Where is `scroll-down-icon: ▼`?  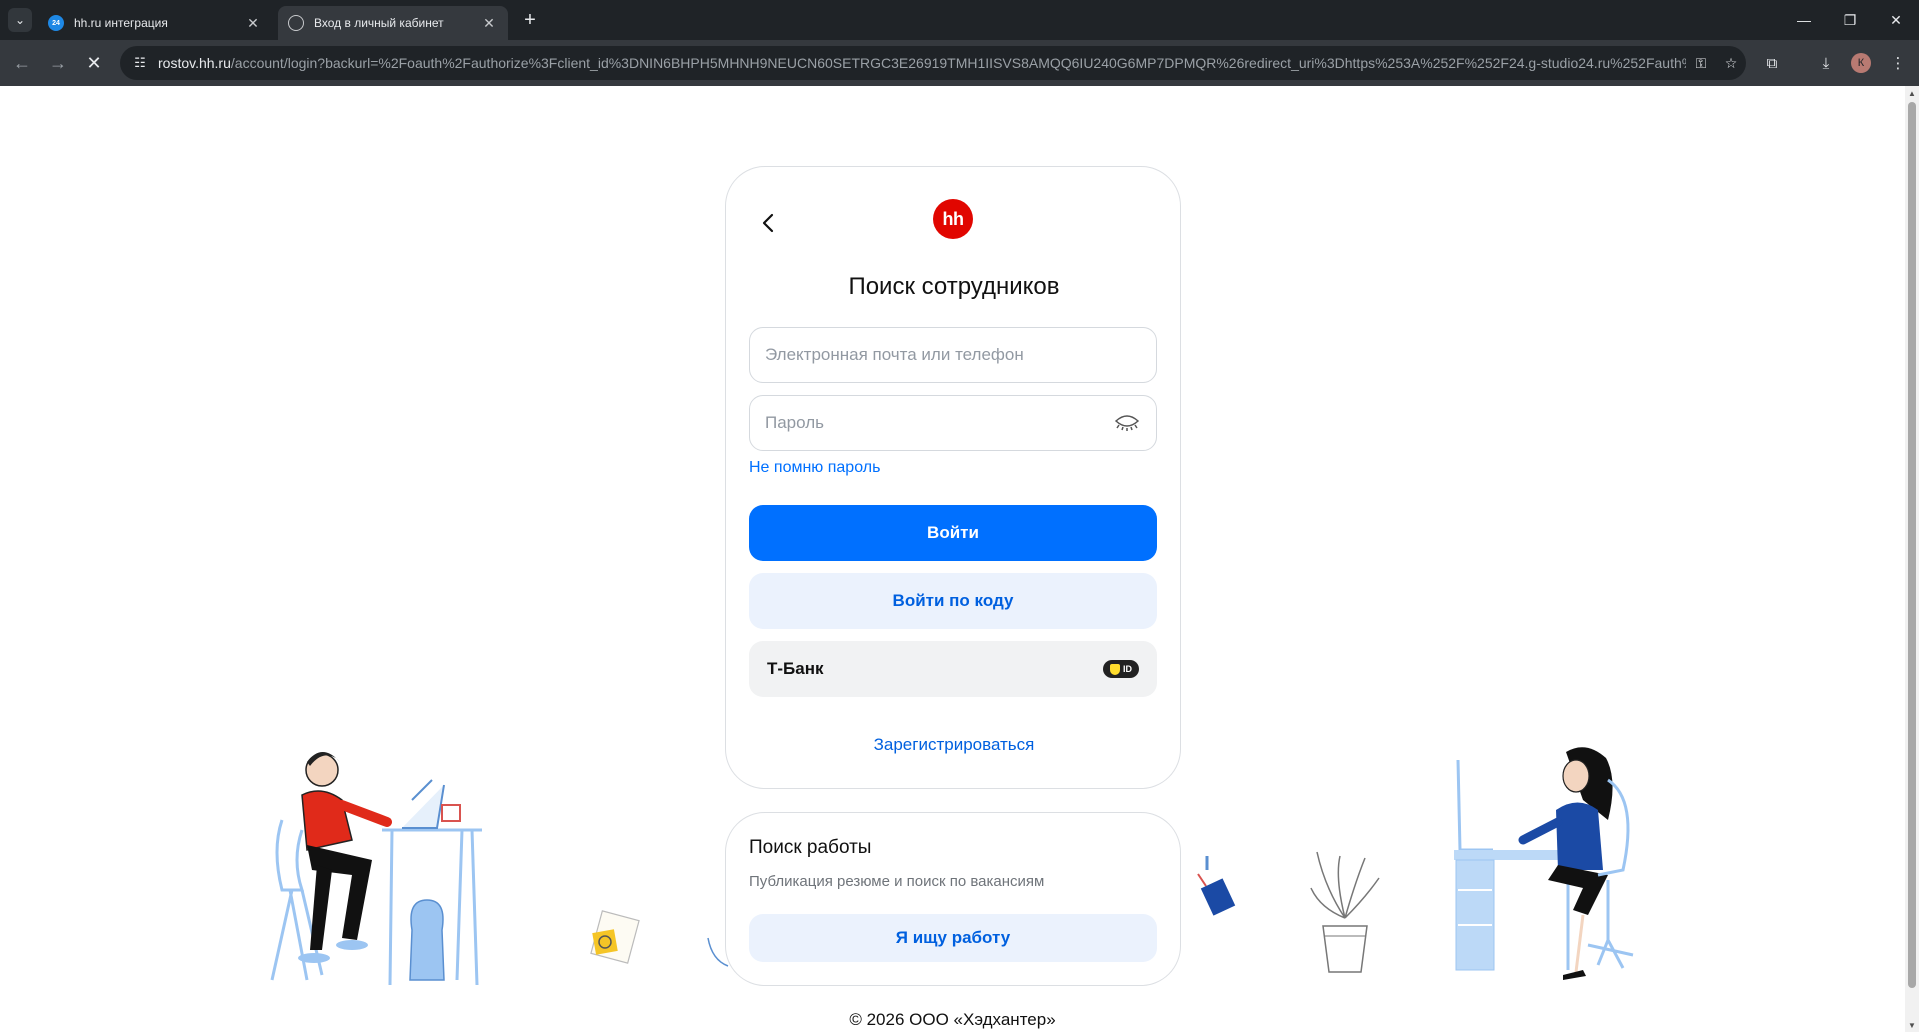 scroll-down-icon: ▼ is located at coordinates (1912, 1025).